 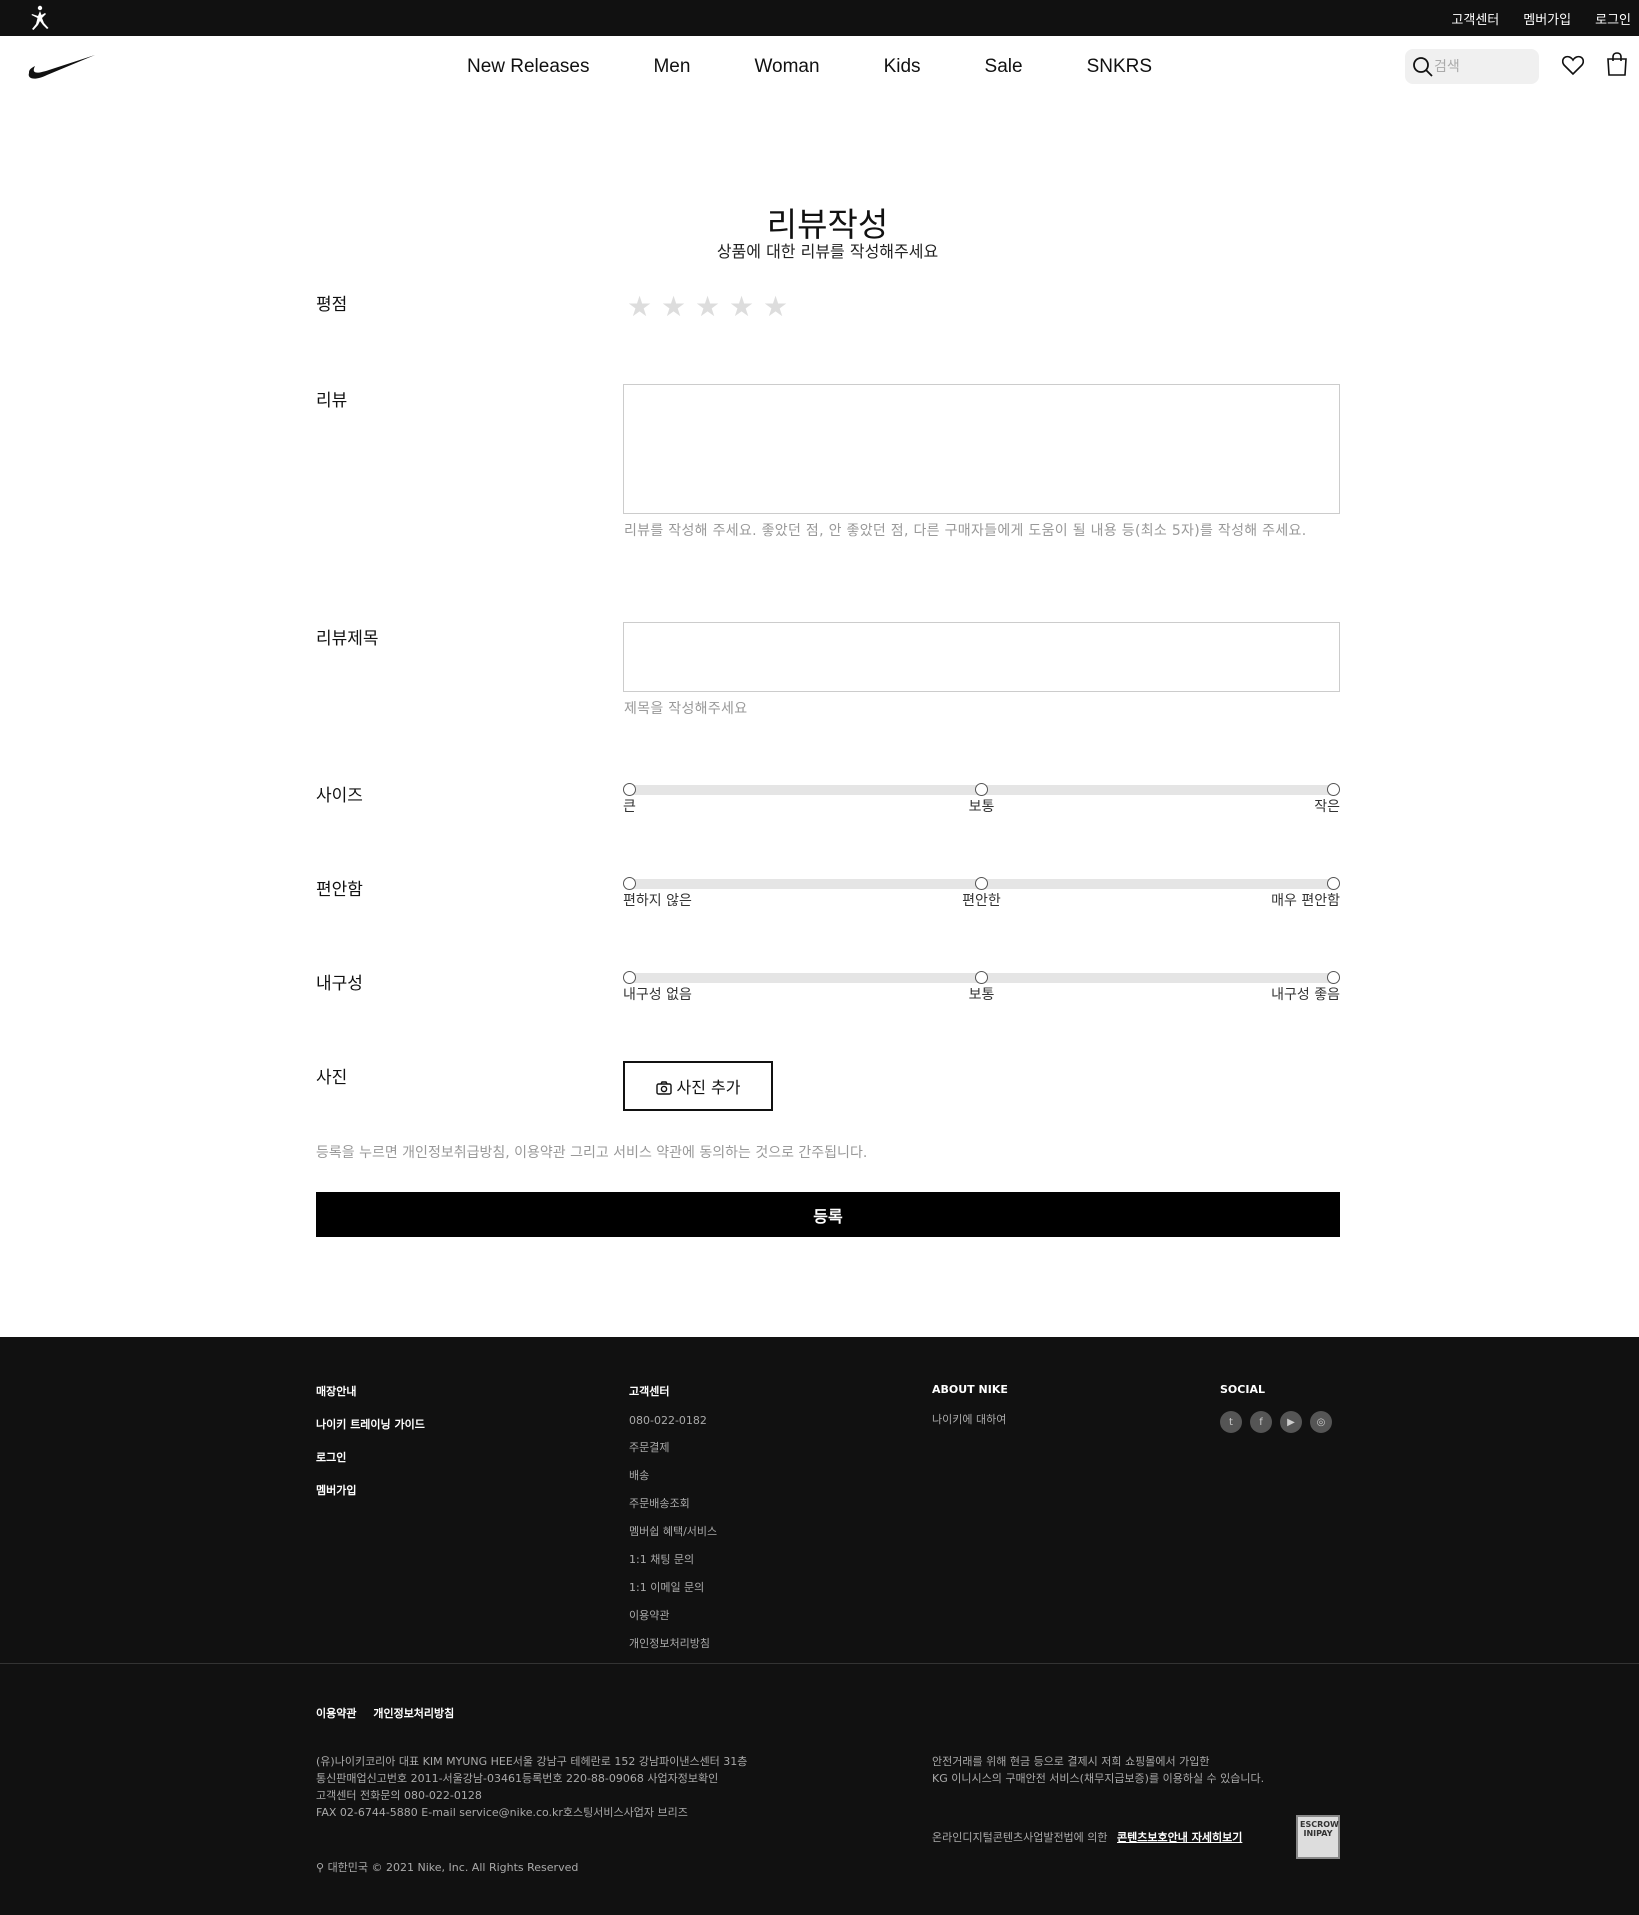 What do you see at coordinates (970, 1389) in the screenshot?
I see `footer-about-heading: ABOUT NIKE` at bounding box center [970, 1389].